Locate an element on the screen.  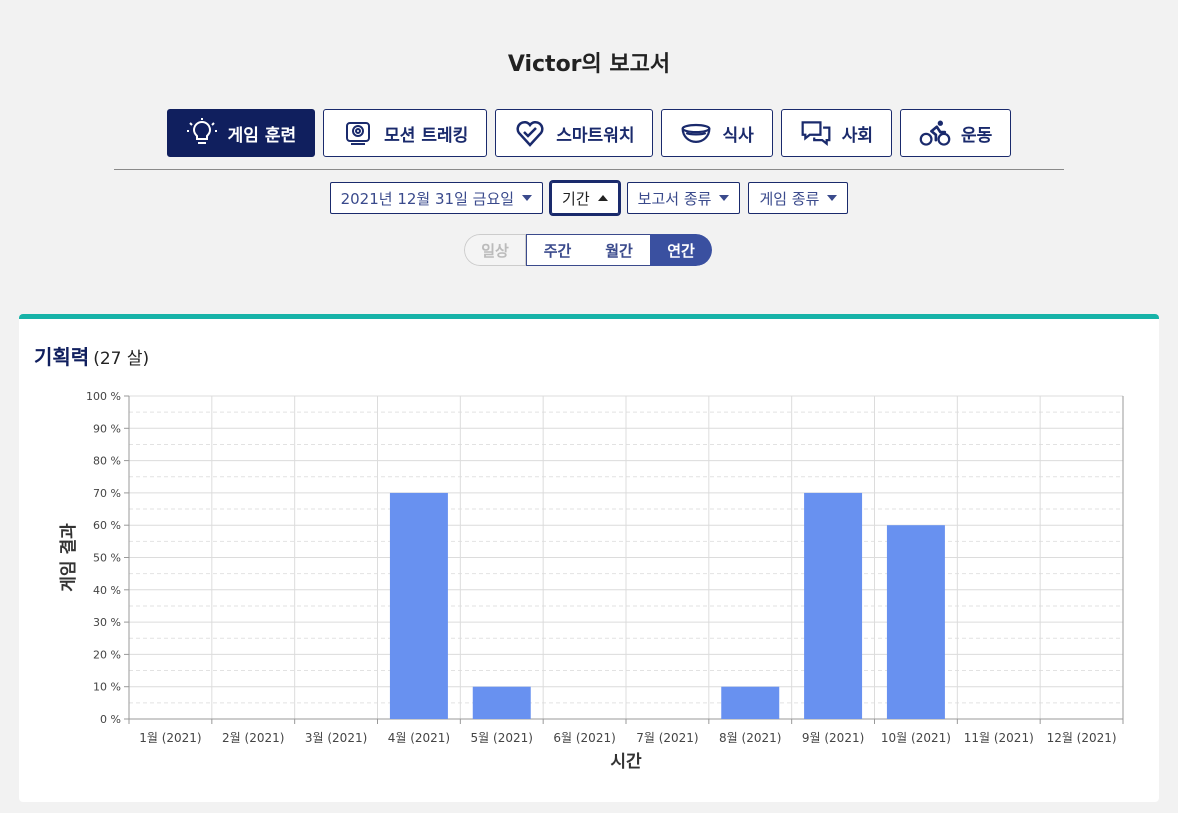
x-tick-label: 10월 (2021) is located at coordinates (916, 738).